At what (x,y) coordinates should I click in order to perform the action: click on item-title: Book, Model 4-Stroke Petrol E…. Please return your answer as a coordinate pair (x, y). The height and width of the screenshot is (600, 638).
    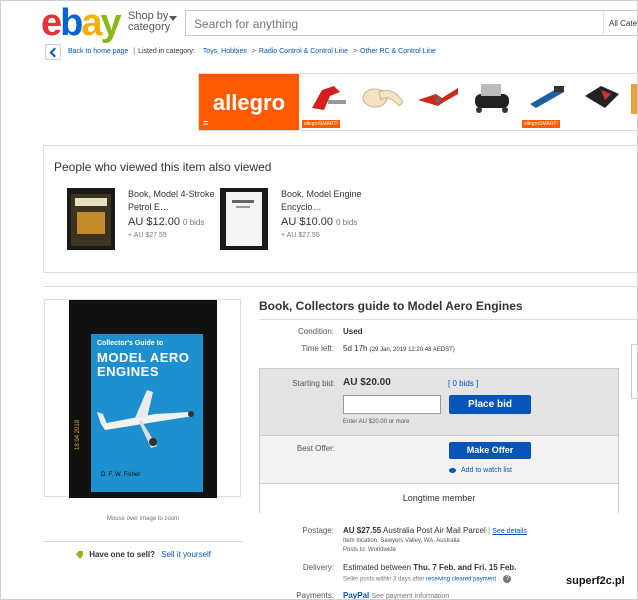
    Looking at the image, I should click on (172, 201).